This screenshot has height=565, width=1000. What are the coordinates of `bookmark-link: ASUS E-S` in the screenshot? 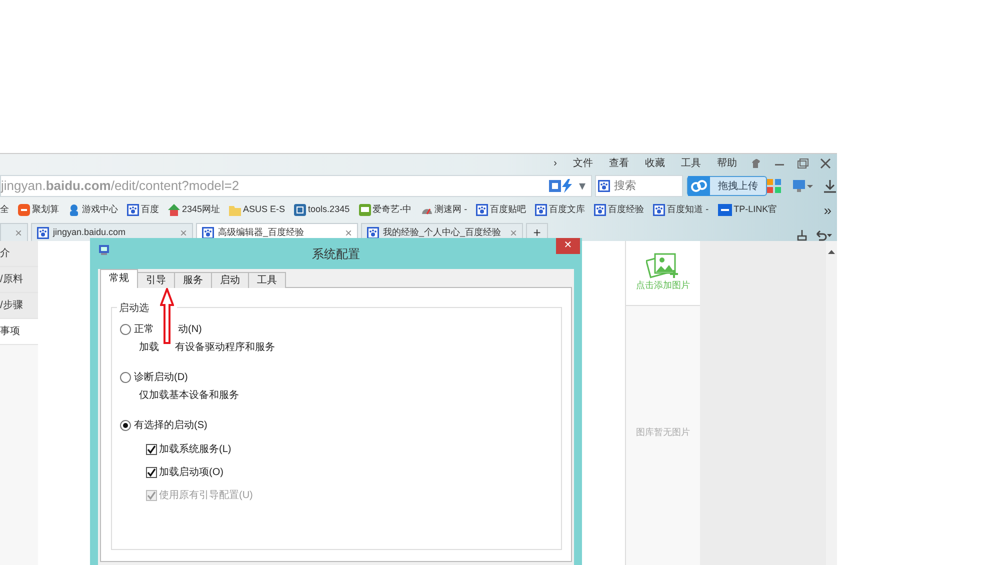 It's located at (257, 210).